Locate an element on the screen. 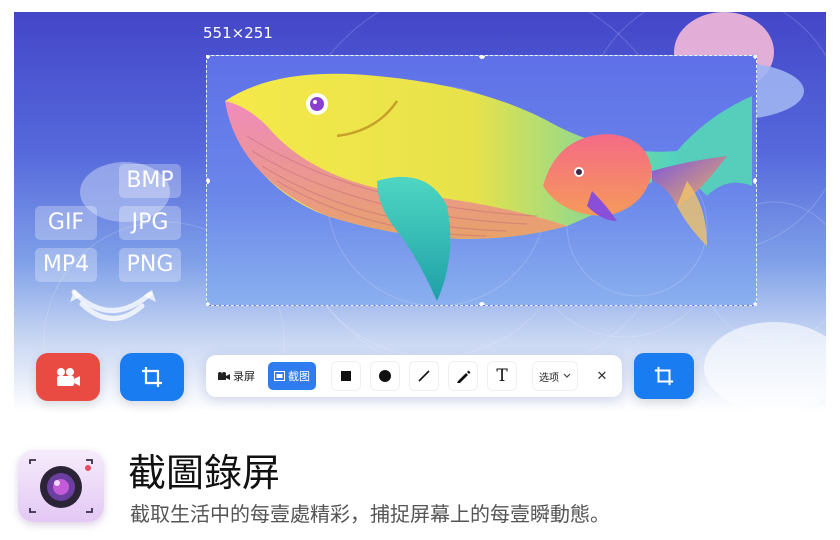 Image resolution: width=840 pixels, height=540 pixels. text-icon: T is located at coordinates (502, 376).